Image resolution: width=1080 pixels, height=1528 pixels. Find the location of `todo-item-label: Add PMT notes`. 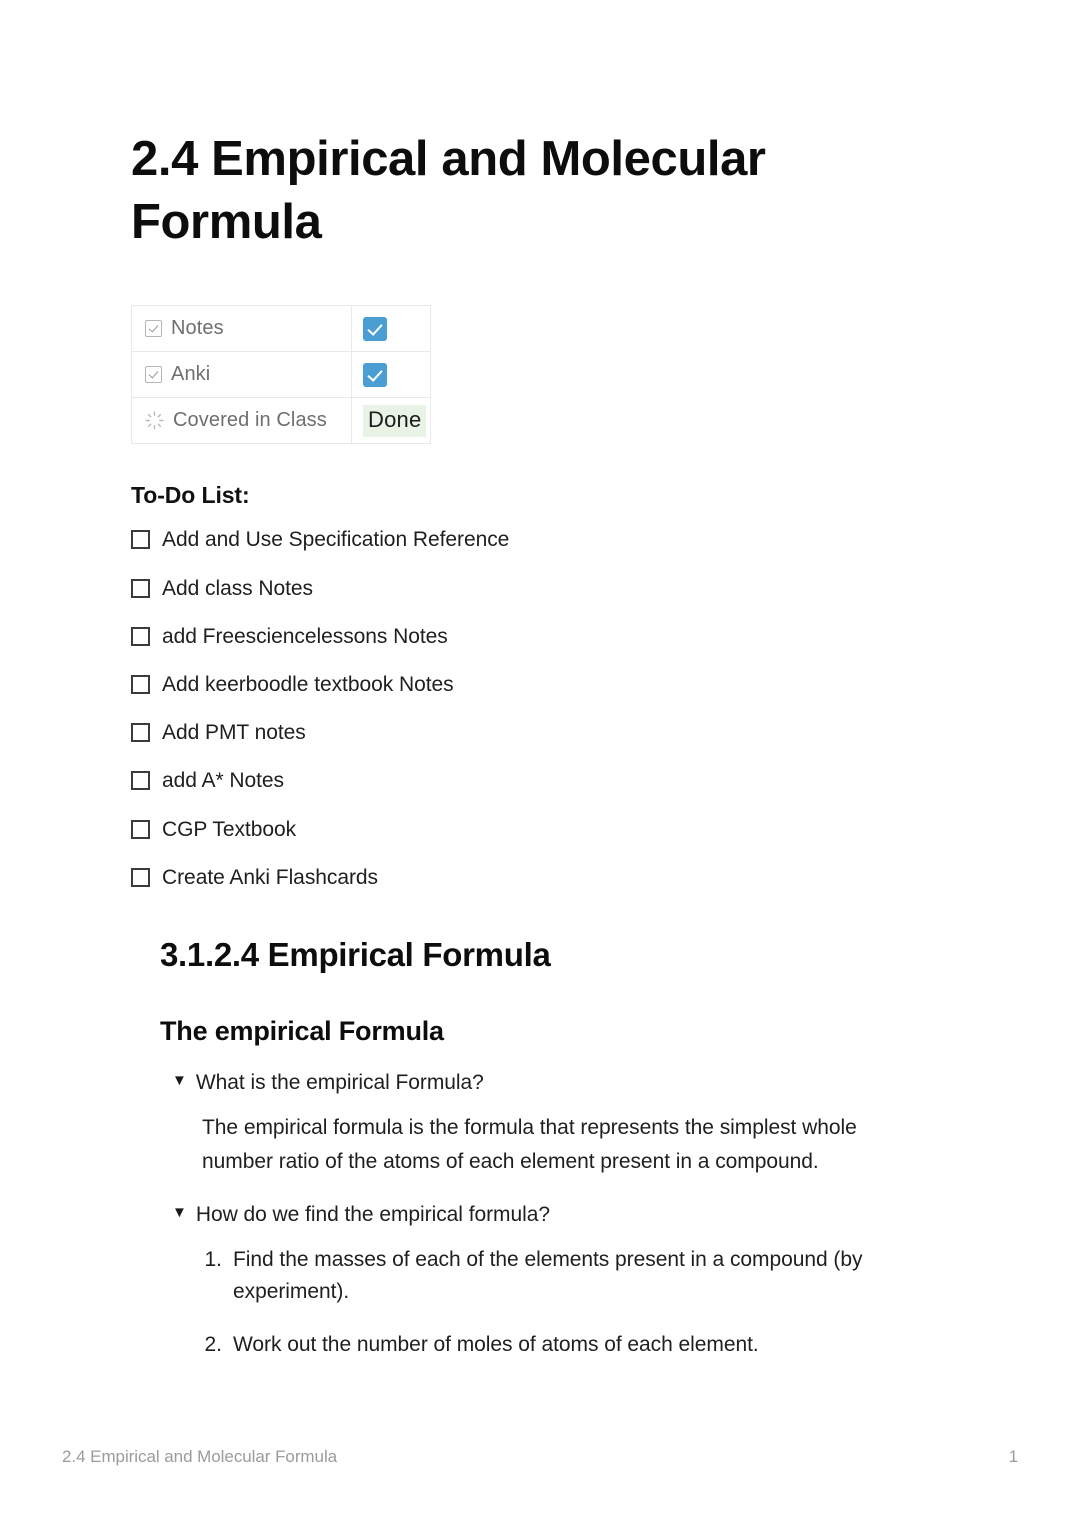

todo-item-label: Add PMT notes is located at coordinates (234, 733).